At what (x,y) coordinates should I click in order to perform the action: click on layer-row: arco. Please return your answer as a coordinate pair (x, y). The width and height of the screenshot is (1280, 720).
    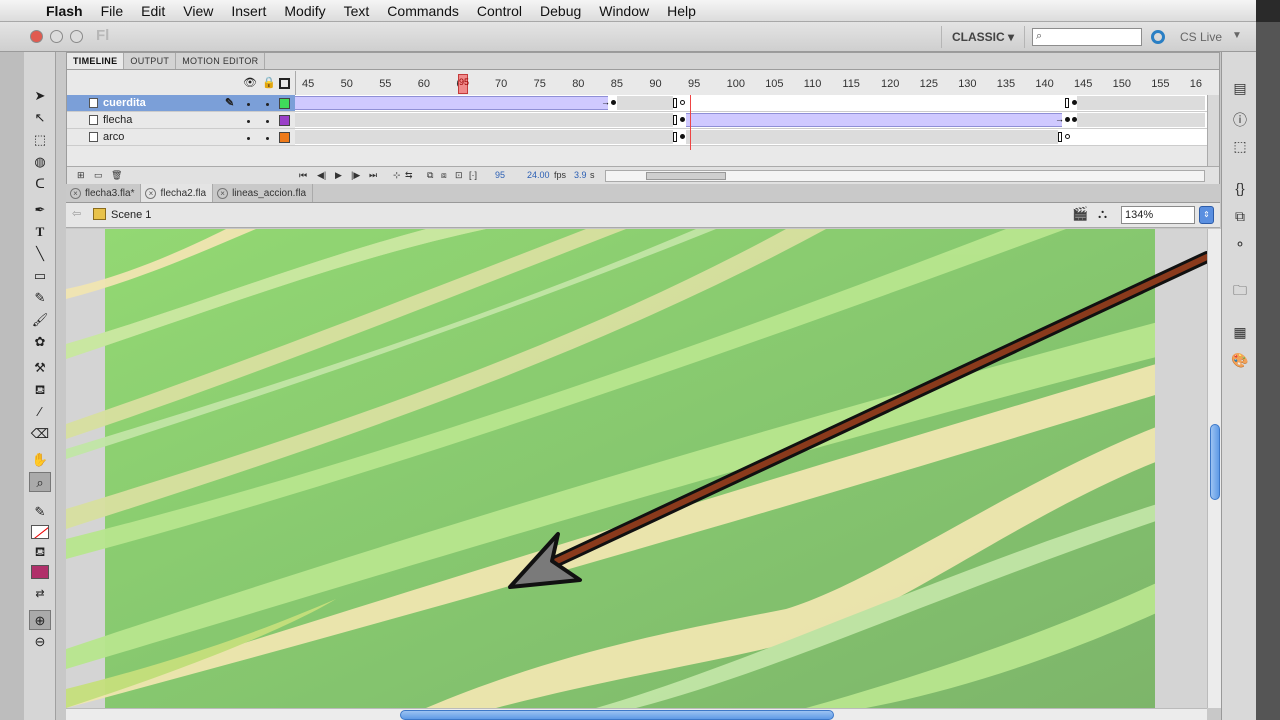
    Looking at the image, I should click on (637, 137).